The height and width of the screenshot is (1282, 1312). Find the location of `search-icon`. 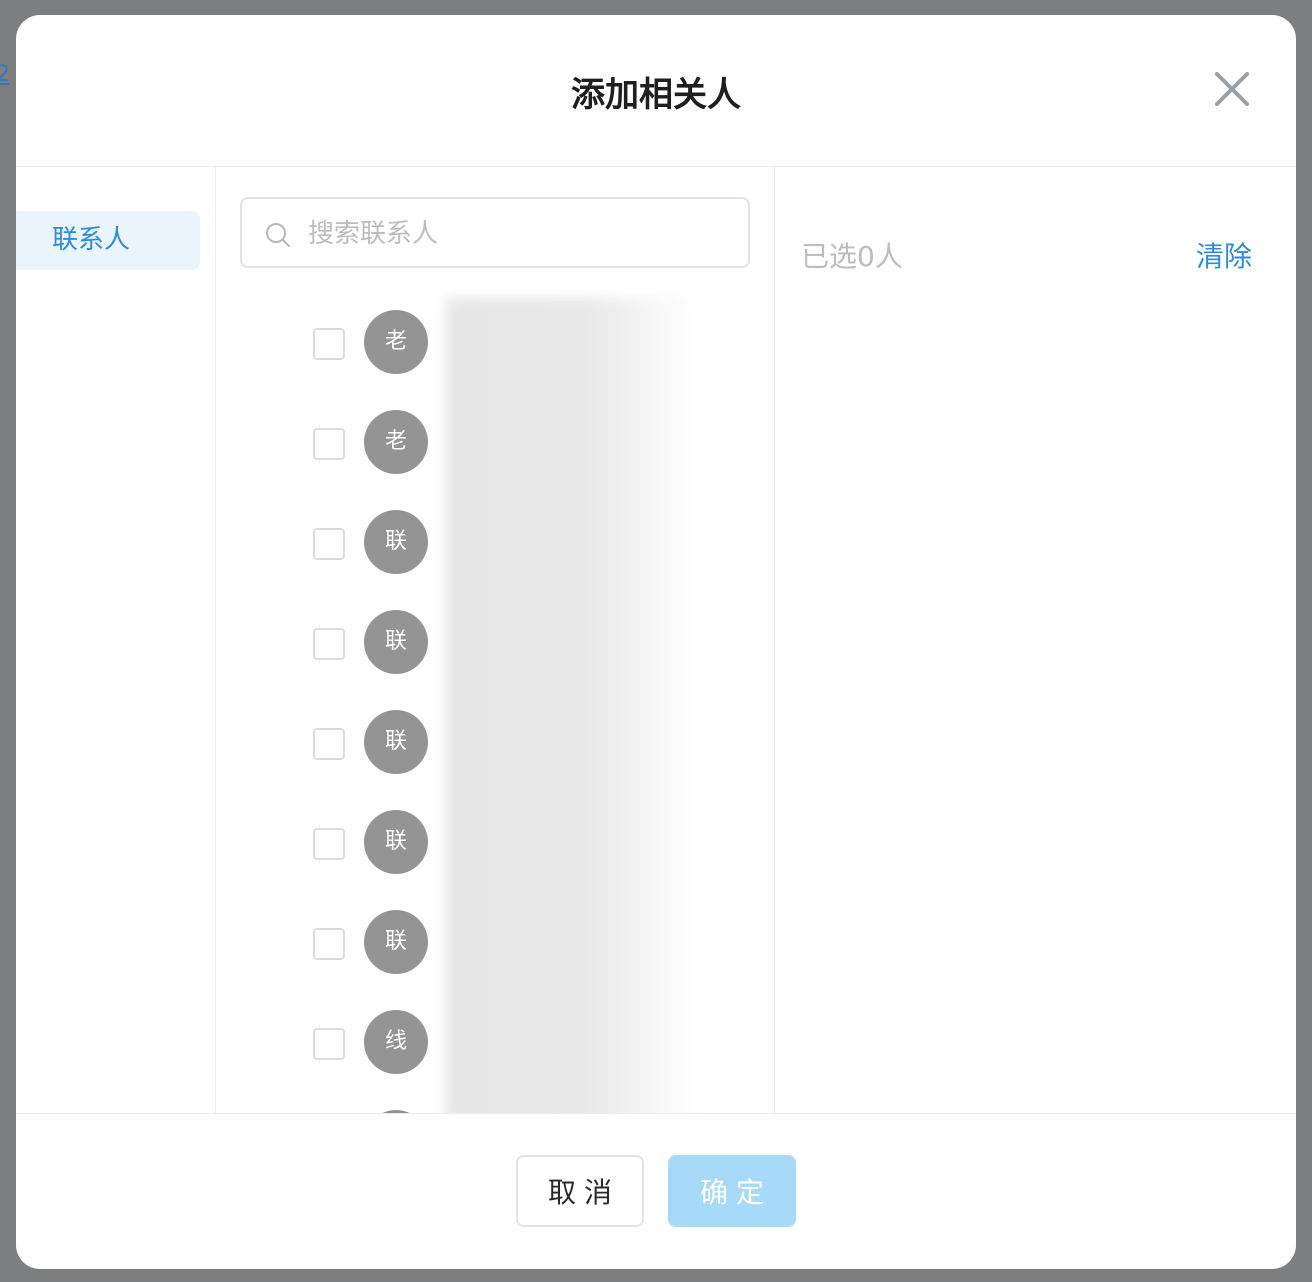

search-icon is located at coordinates (278, 235).